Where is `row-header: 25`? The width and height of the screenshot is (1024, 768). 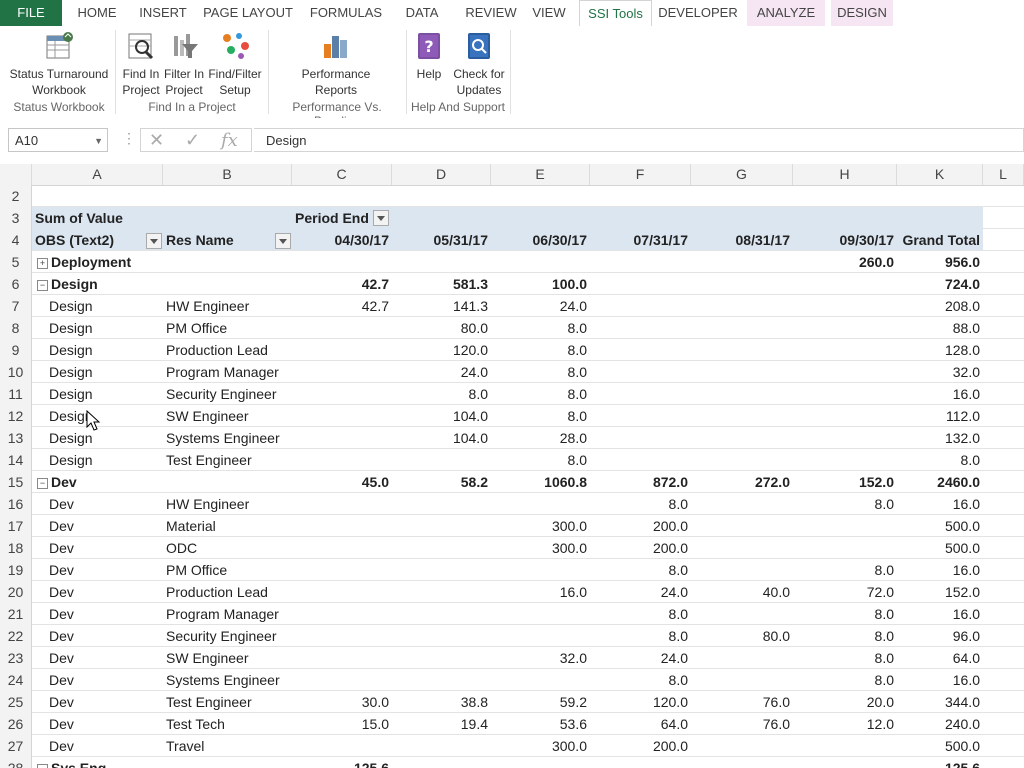
row-header: 25 is located at coordinates (16, 702).